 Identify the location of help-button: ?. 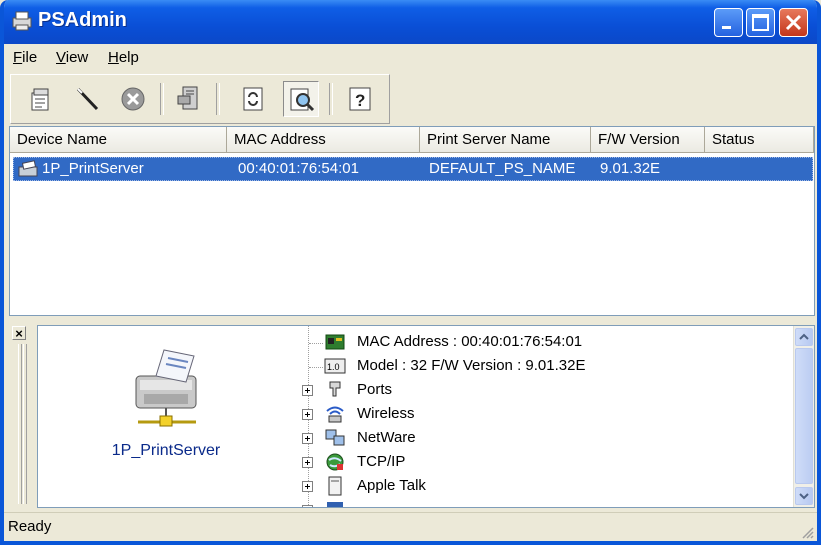
(360, 99).